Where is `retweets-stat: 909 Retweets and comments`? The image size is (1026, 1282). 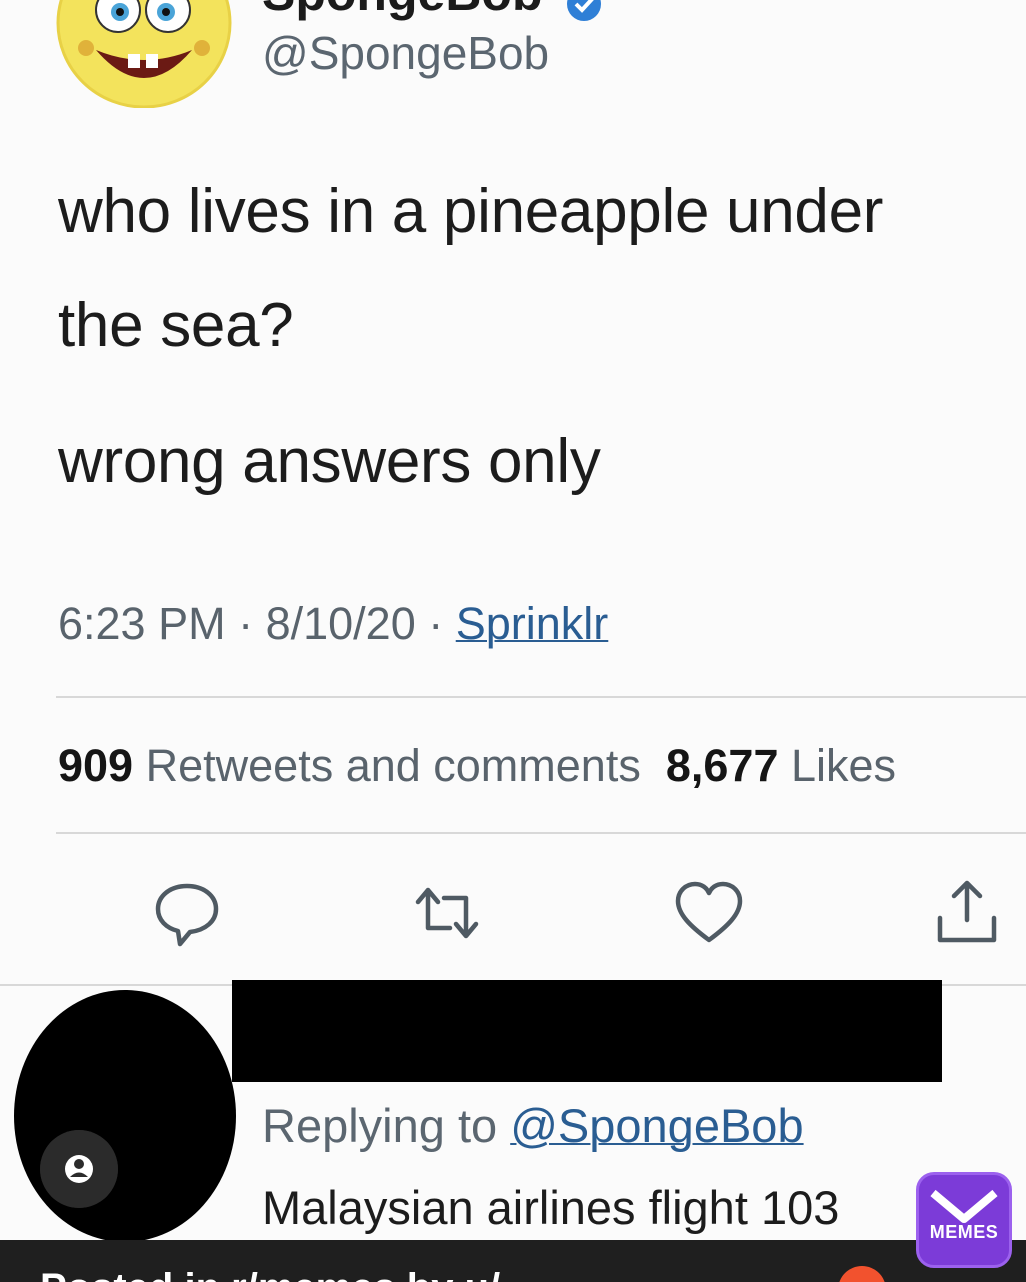
retweets-stat: 909 Retweets and comments is located at coordinates (349, 765).